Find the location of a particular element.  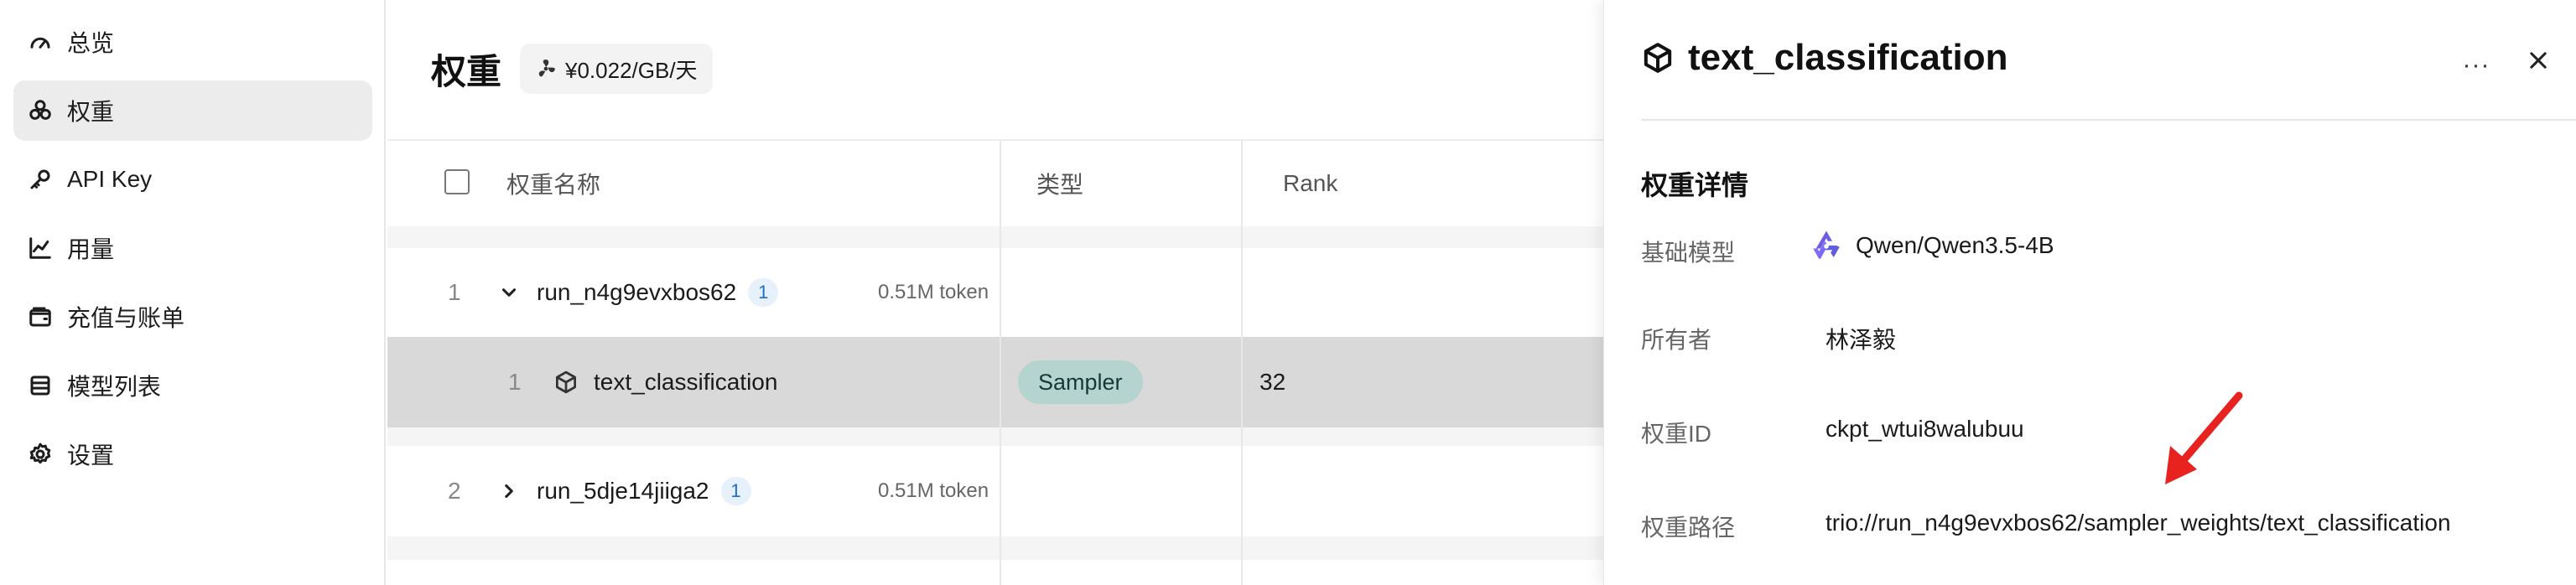

fan-icon is located at coordinates (546, 68).